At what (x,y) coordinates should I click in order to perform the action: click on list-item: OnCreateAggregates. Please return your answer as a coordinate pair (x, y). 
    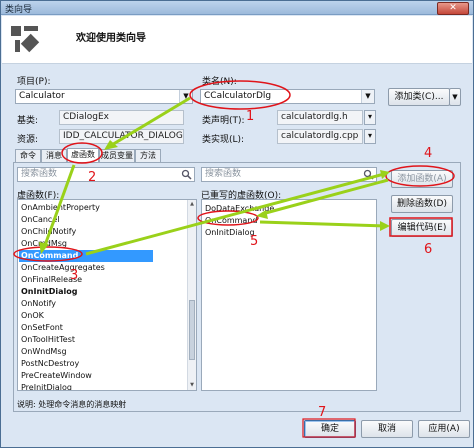
    Looking at the image, I should click on (63, 268).